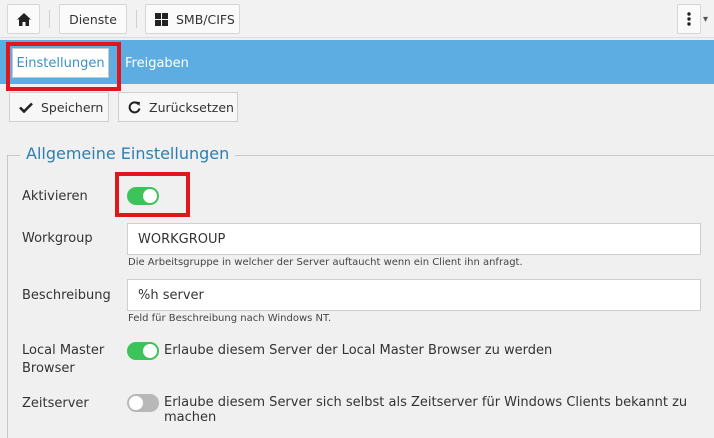  I want to click on section-title: Allgemeine Einstellungen, so click(128, 153).